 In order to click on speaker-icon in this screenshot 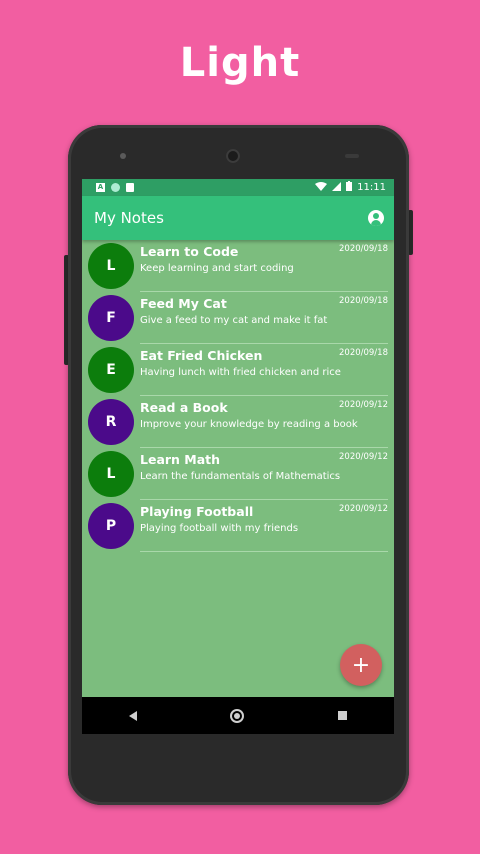, I will do `click(233, 156)`.